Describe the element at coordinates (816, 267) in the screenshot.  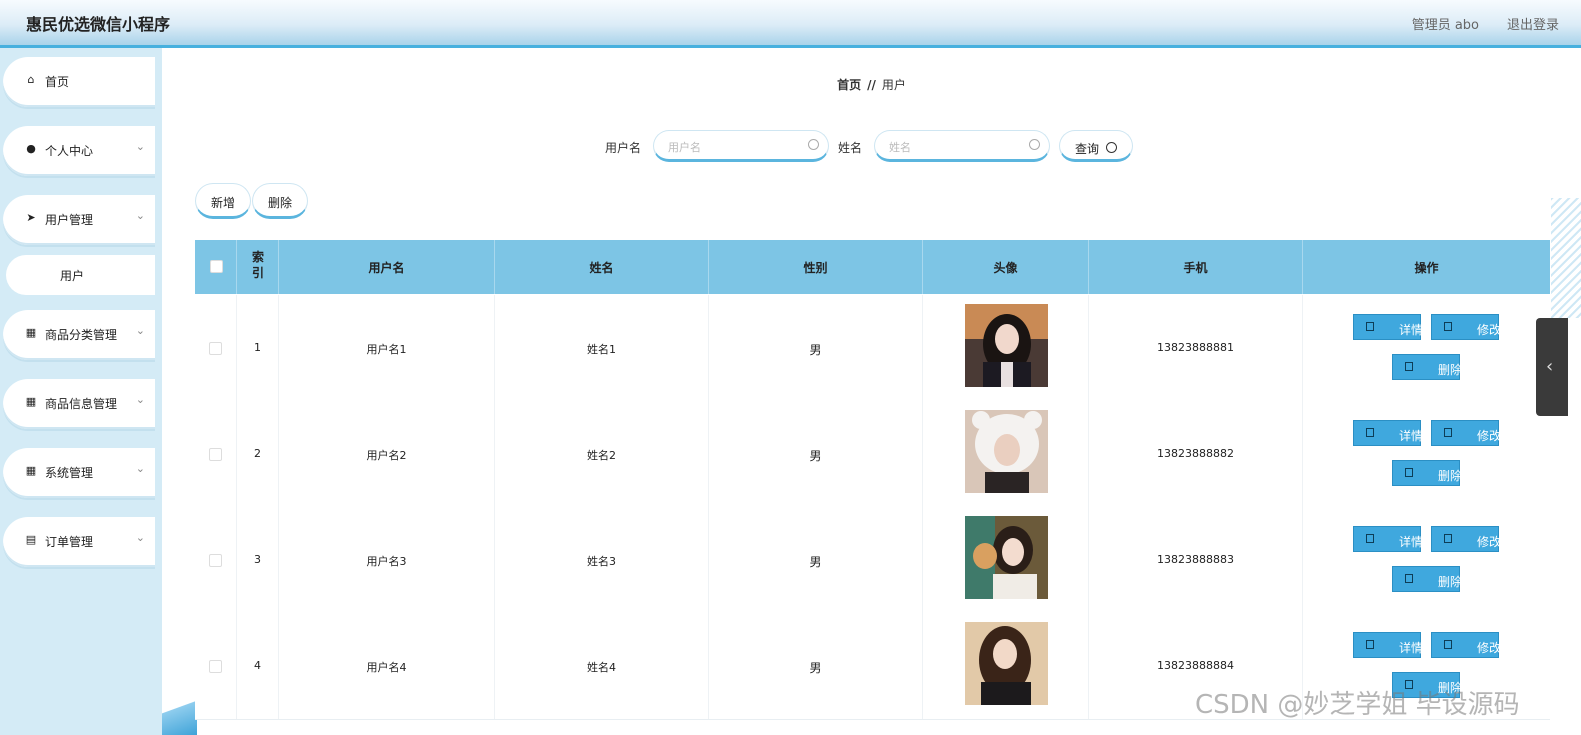
I see `header-gender: 性别` at that location.